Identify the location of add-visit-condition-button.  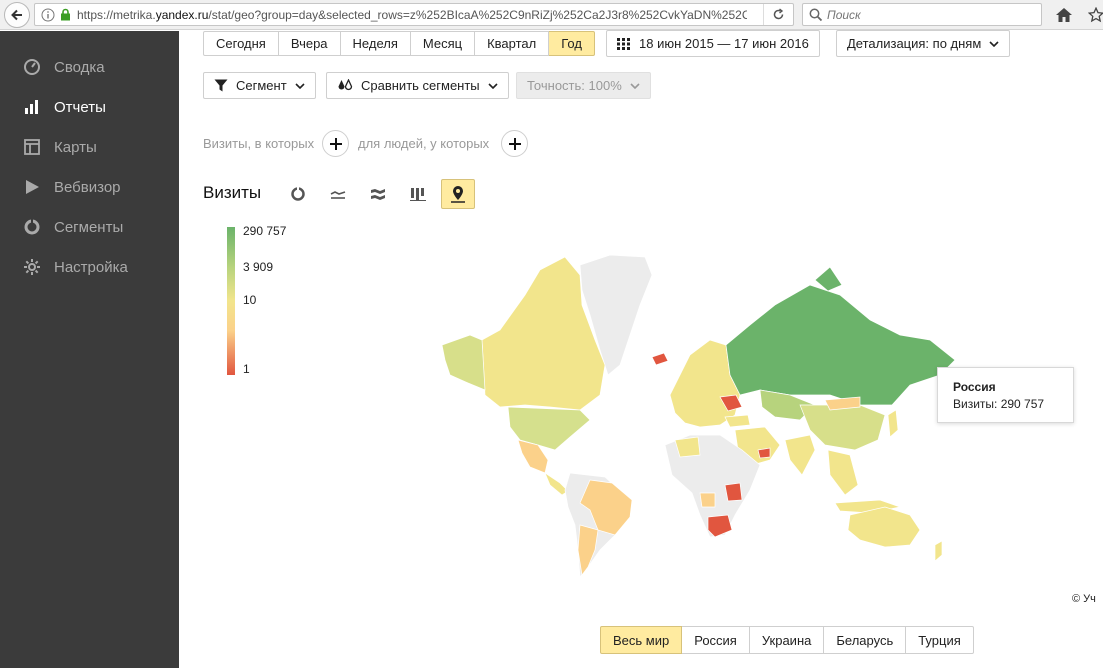
(335, 143).